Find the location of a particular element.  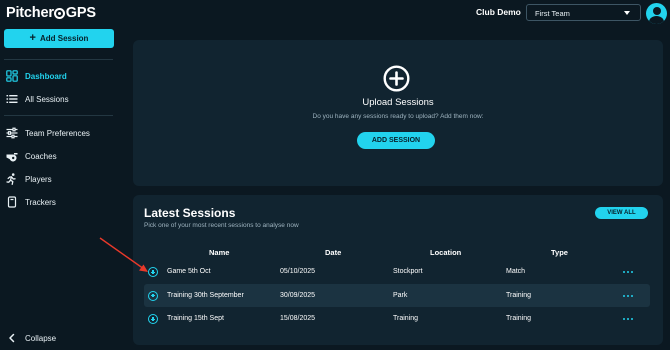

sidebar-item-label: Dashboard is located at coordinates (46, 76).